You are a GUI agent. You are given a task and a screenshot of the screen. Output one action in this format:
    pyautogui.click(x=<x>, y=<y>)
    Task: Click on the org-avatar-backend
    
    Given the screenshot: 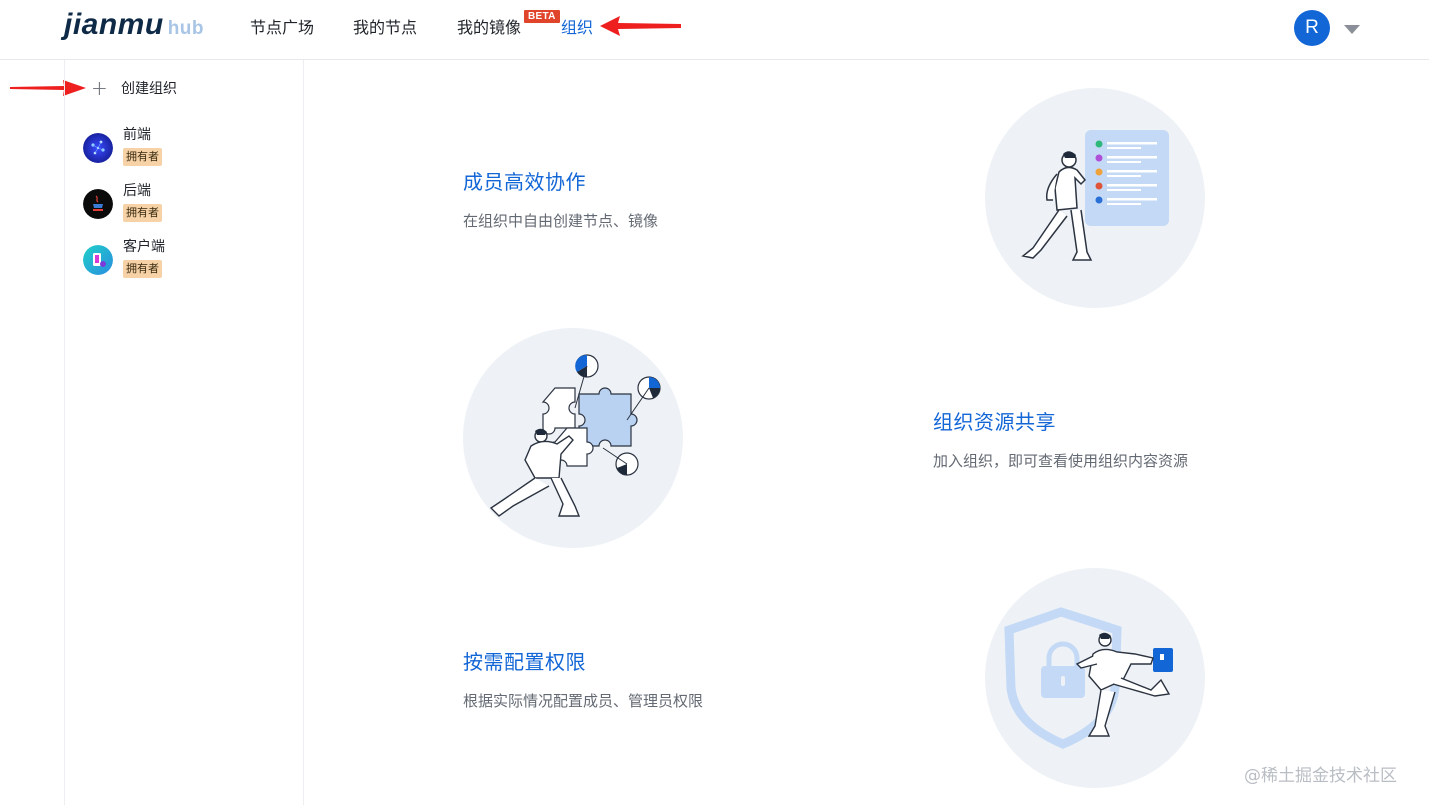 What is the action you would take?
    pyautogui.click(x=98, y=204)
    